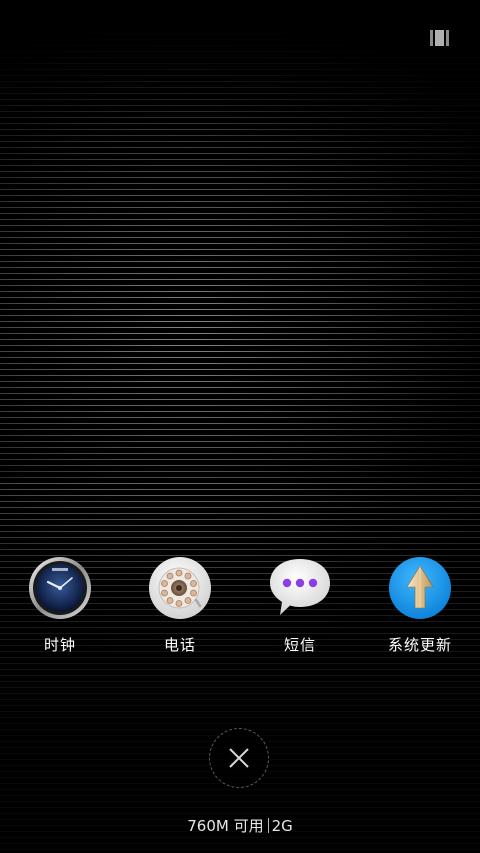 The image size is (480, 853). I want to click on memory-status: 760M 可用 2G, so click(240, 825).